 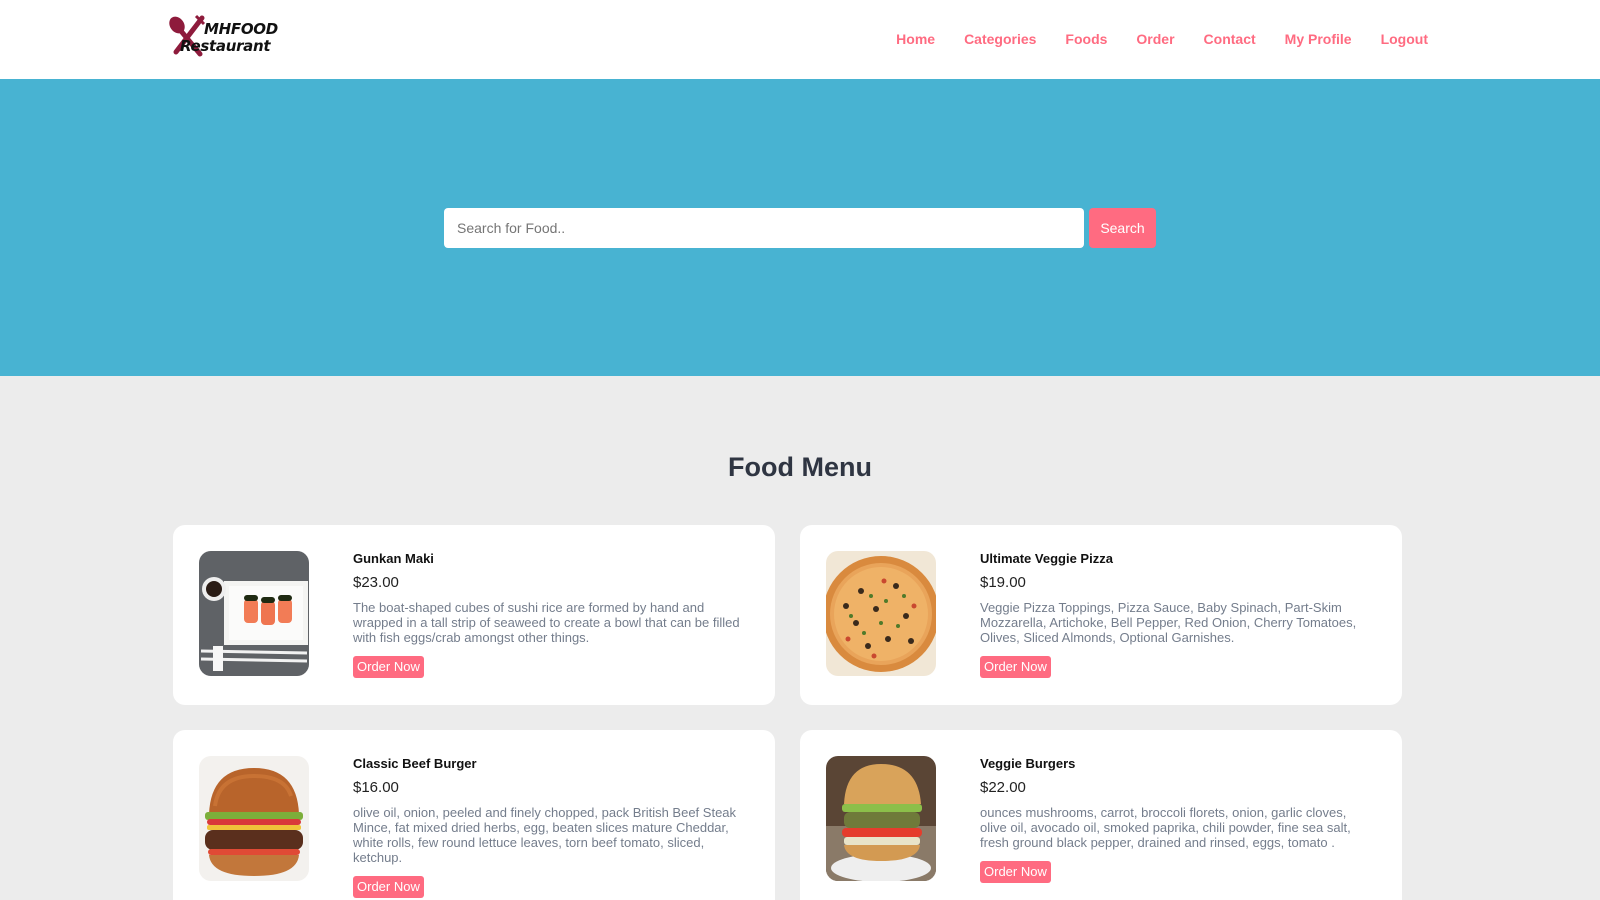 I want to click on sushi-image, so click(x=254, y=613).